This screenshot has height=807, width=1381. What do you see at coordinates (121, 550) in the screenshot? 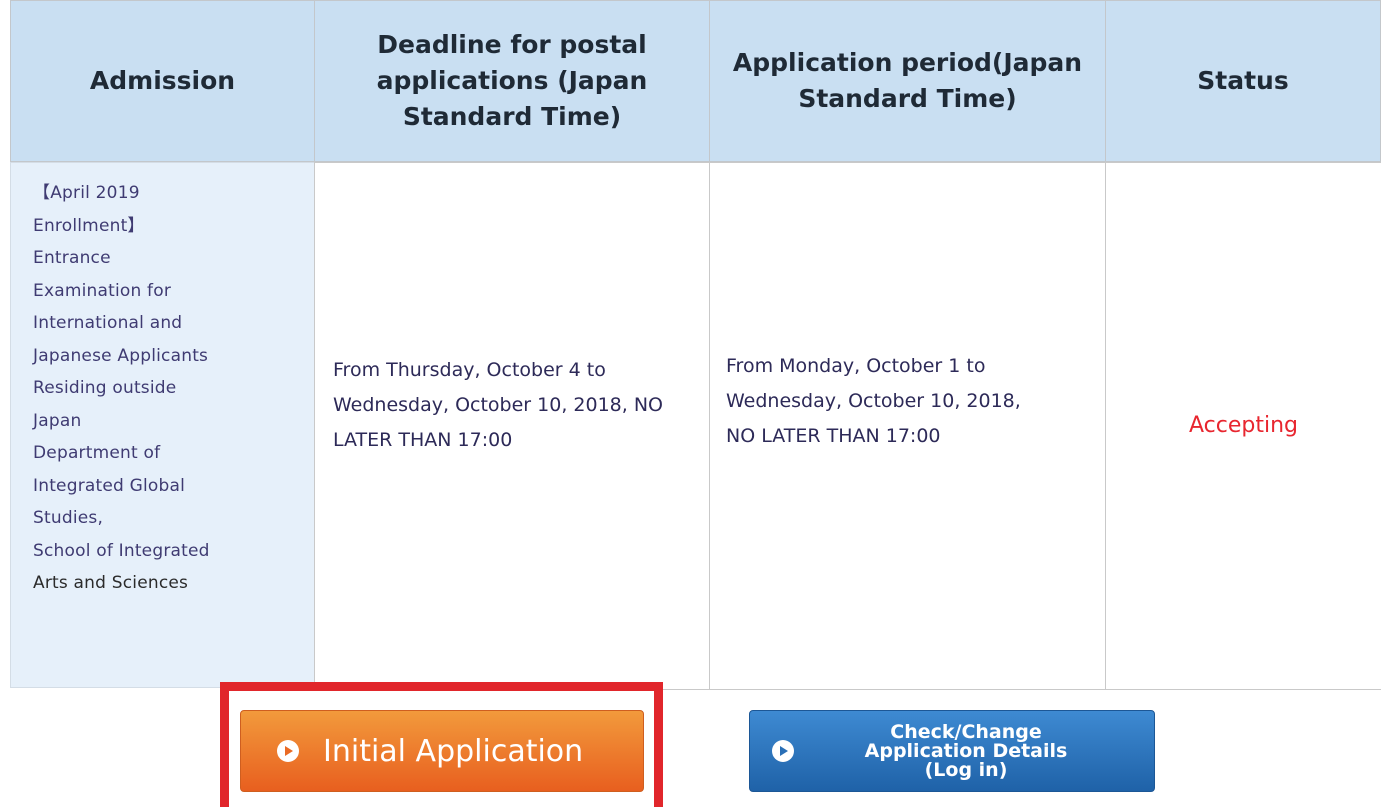
I see `admission-line: School of Integrated` at bounding box center [121, 550].